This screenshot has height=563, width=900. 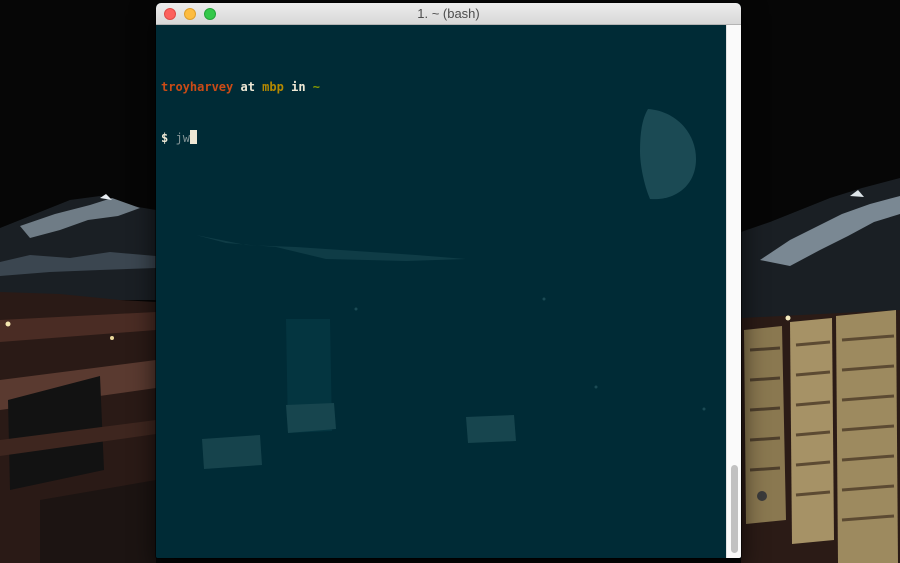 What do you see at coordinates (734, 509) in the screenshot?
I see `scrollbar-thumb` at bounding box center [734, 509].